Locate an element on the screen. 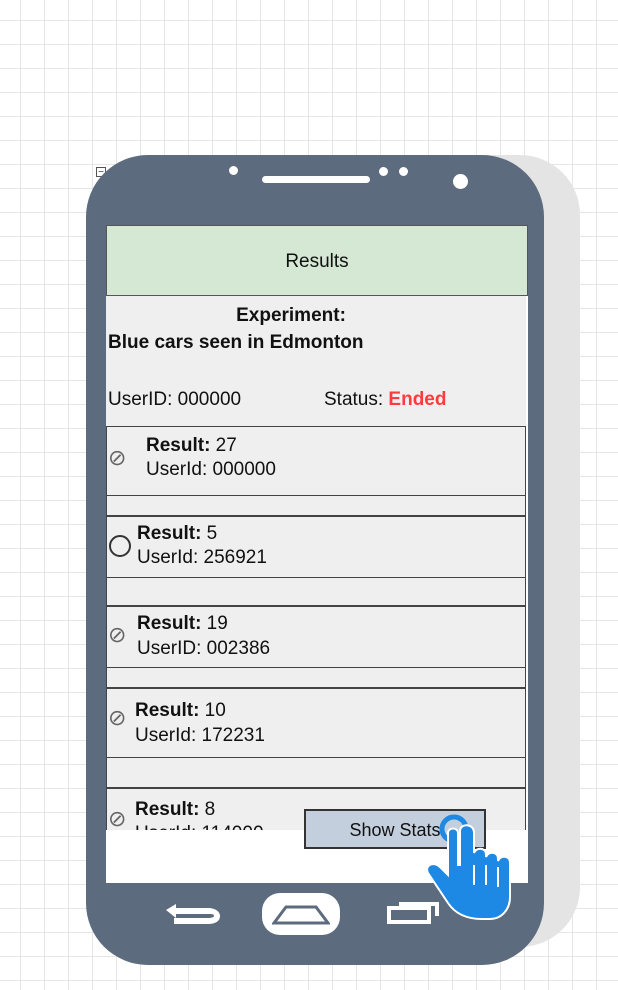 The width and height of the screenshot is (618, 990). experiment-userid: UserID: 000000 is located at coordinates (175, 399).